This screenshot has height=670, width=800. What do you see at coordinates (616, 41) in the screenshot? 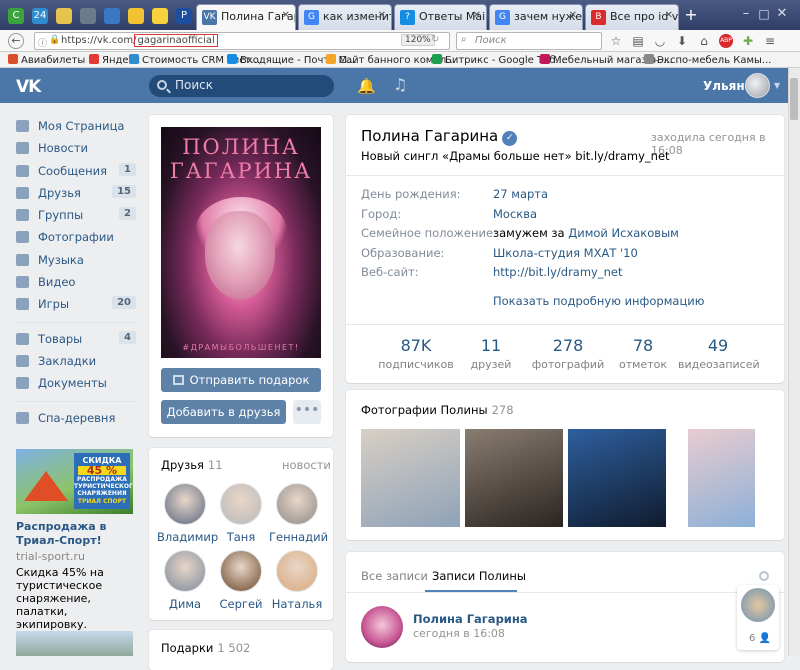
I see `star-bookmark-icon: ☆` at bounding box center [616, 41].